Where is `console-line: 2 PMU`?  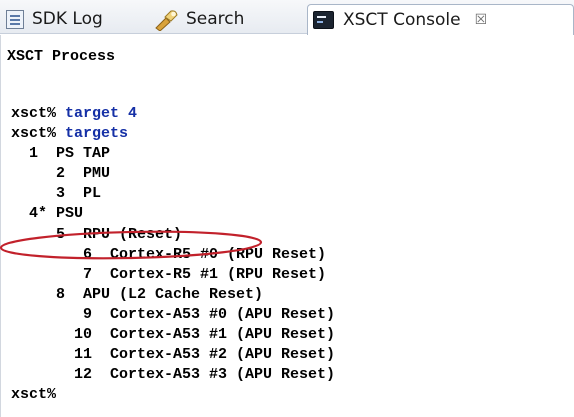
console-line: 2 PMU is located at coordinates (173, 174).